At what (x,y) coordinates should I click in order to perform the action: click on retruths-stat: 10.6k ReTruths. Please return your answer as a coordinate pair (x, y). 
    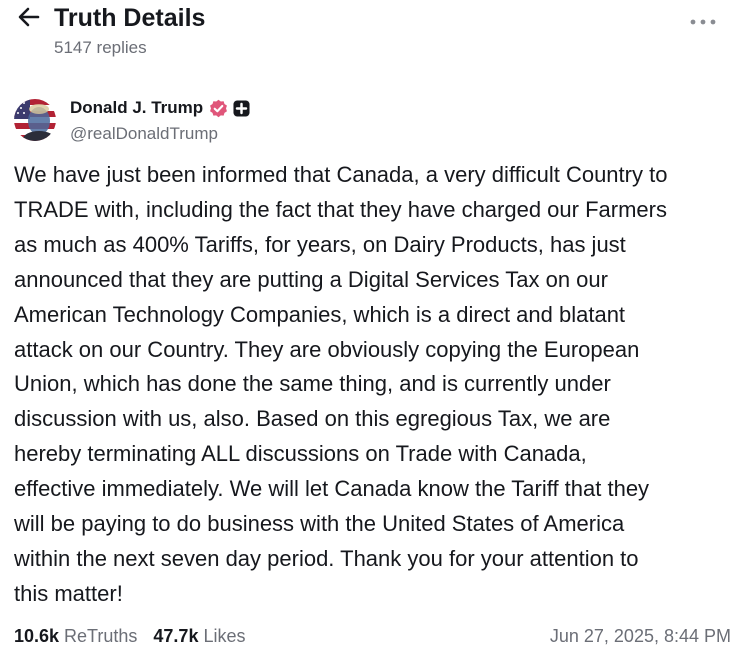
    Looking at the image, I should click on (75, 636).